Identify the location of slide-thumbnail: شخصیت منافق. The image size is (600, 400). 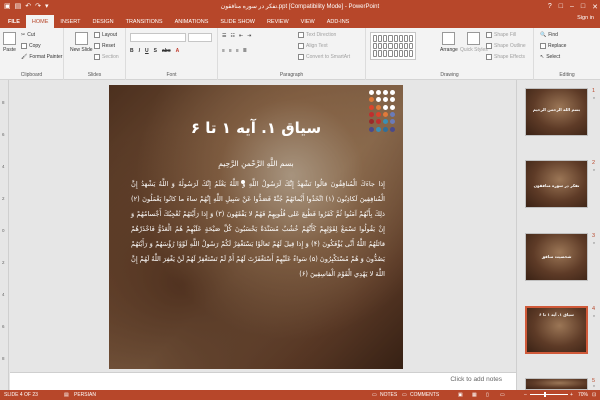
(556, 257).